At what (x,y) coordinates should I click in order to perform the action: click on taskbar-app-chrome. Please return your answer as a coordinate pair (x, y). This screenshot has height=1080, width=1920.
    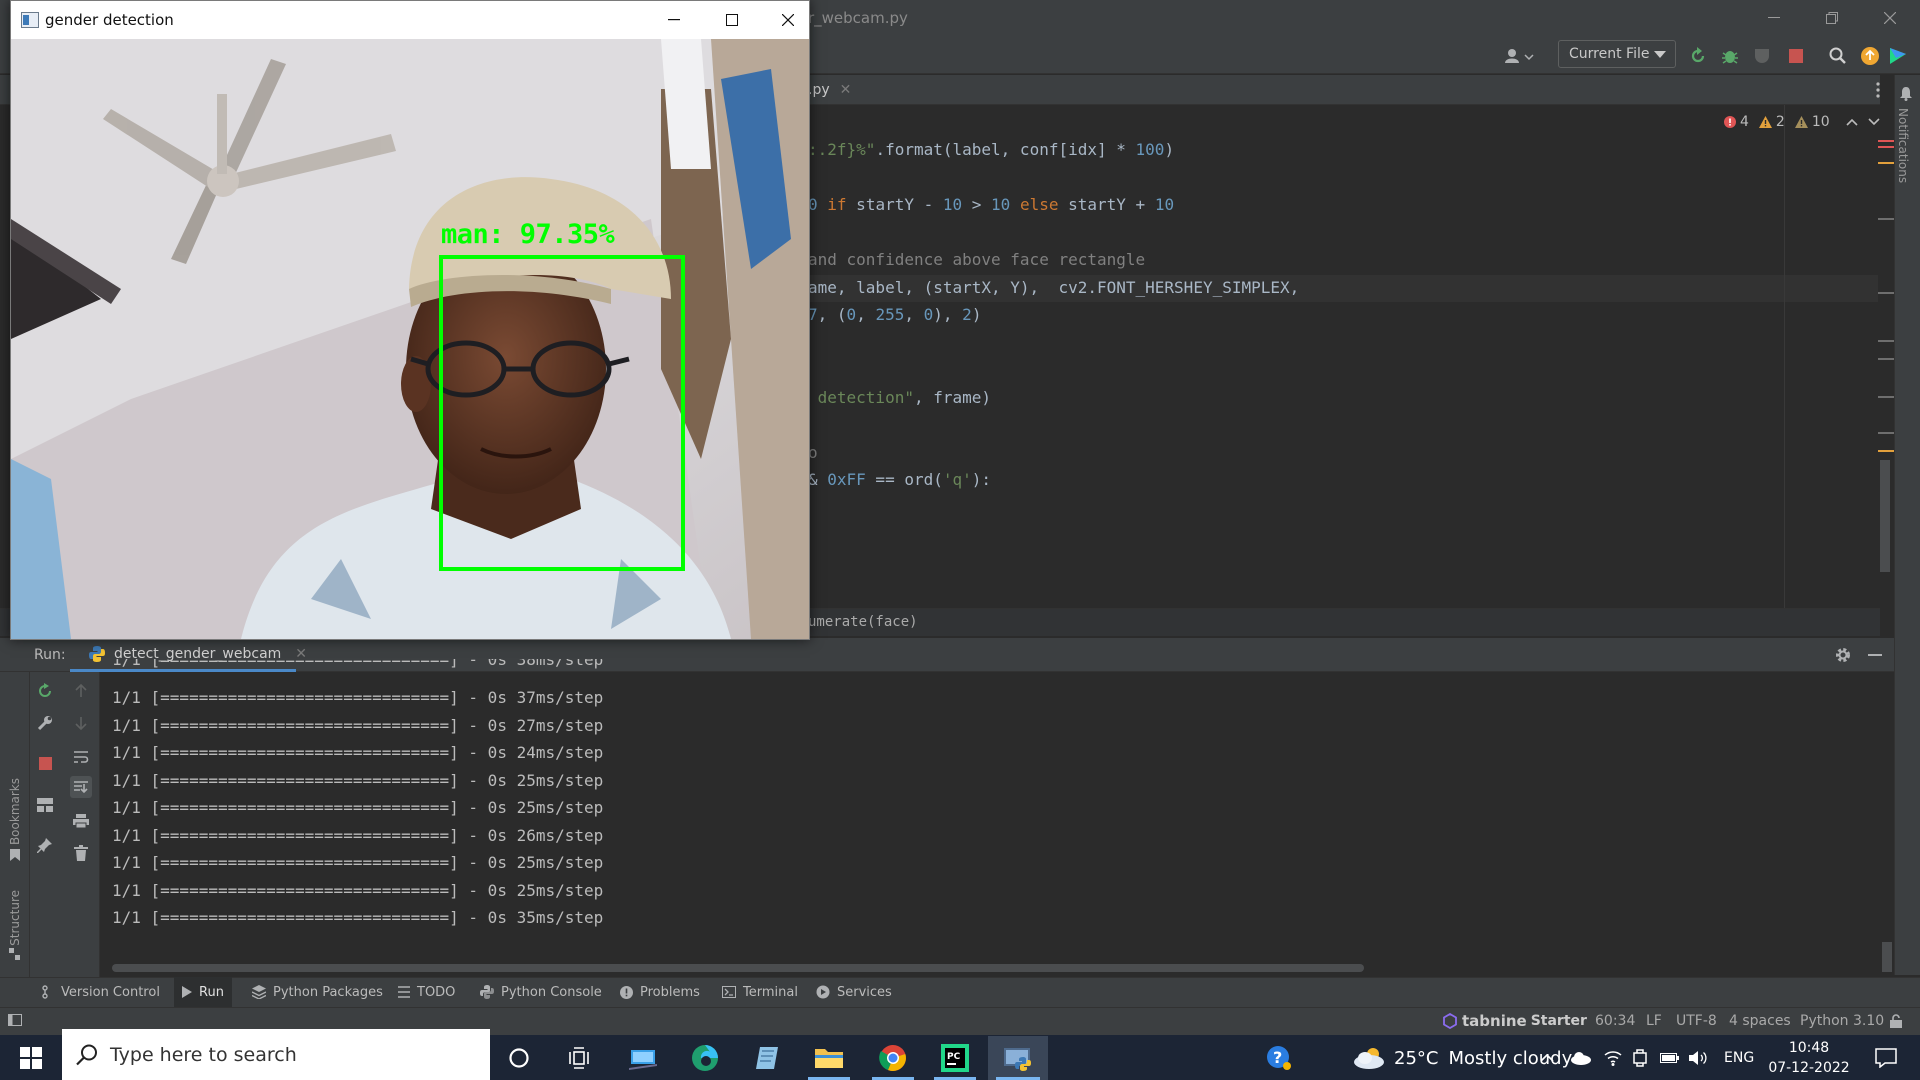
    Looking at the image, I should click on (893, 1058).